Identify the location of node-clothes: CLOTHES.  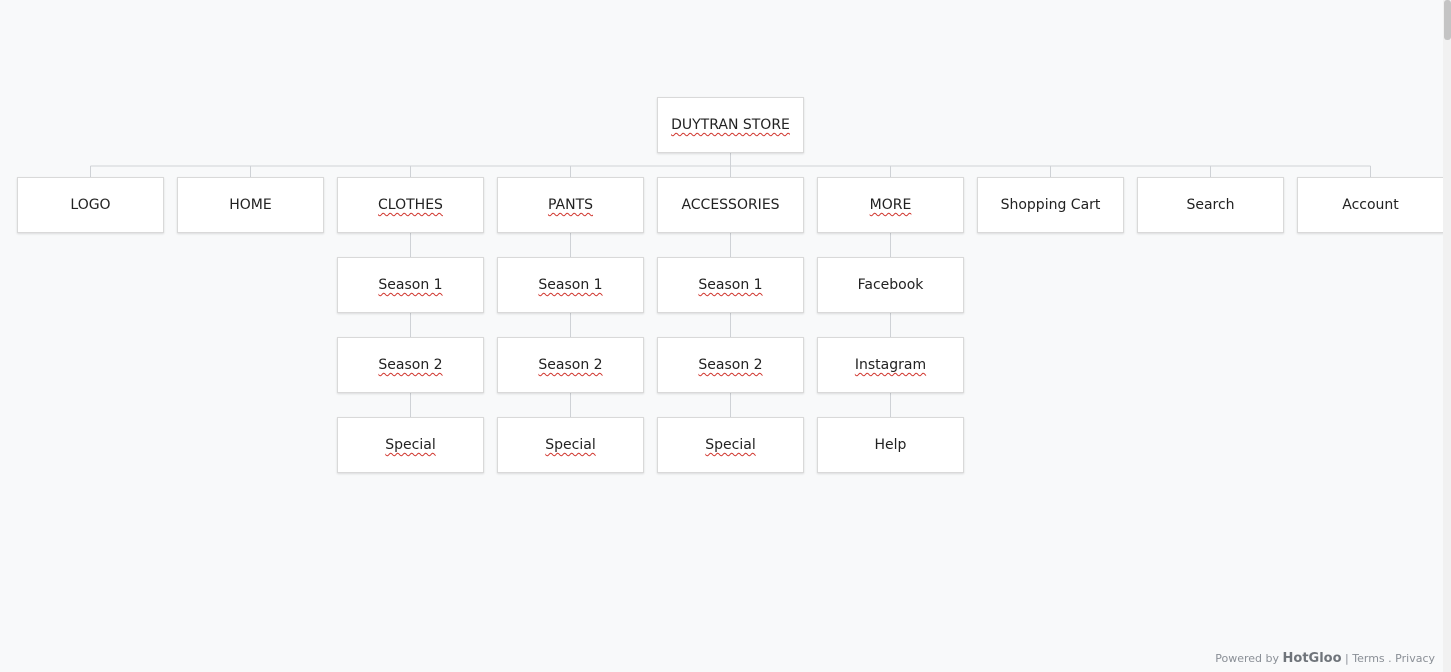
(410, 205).